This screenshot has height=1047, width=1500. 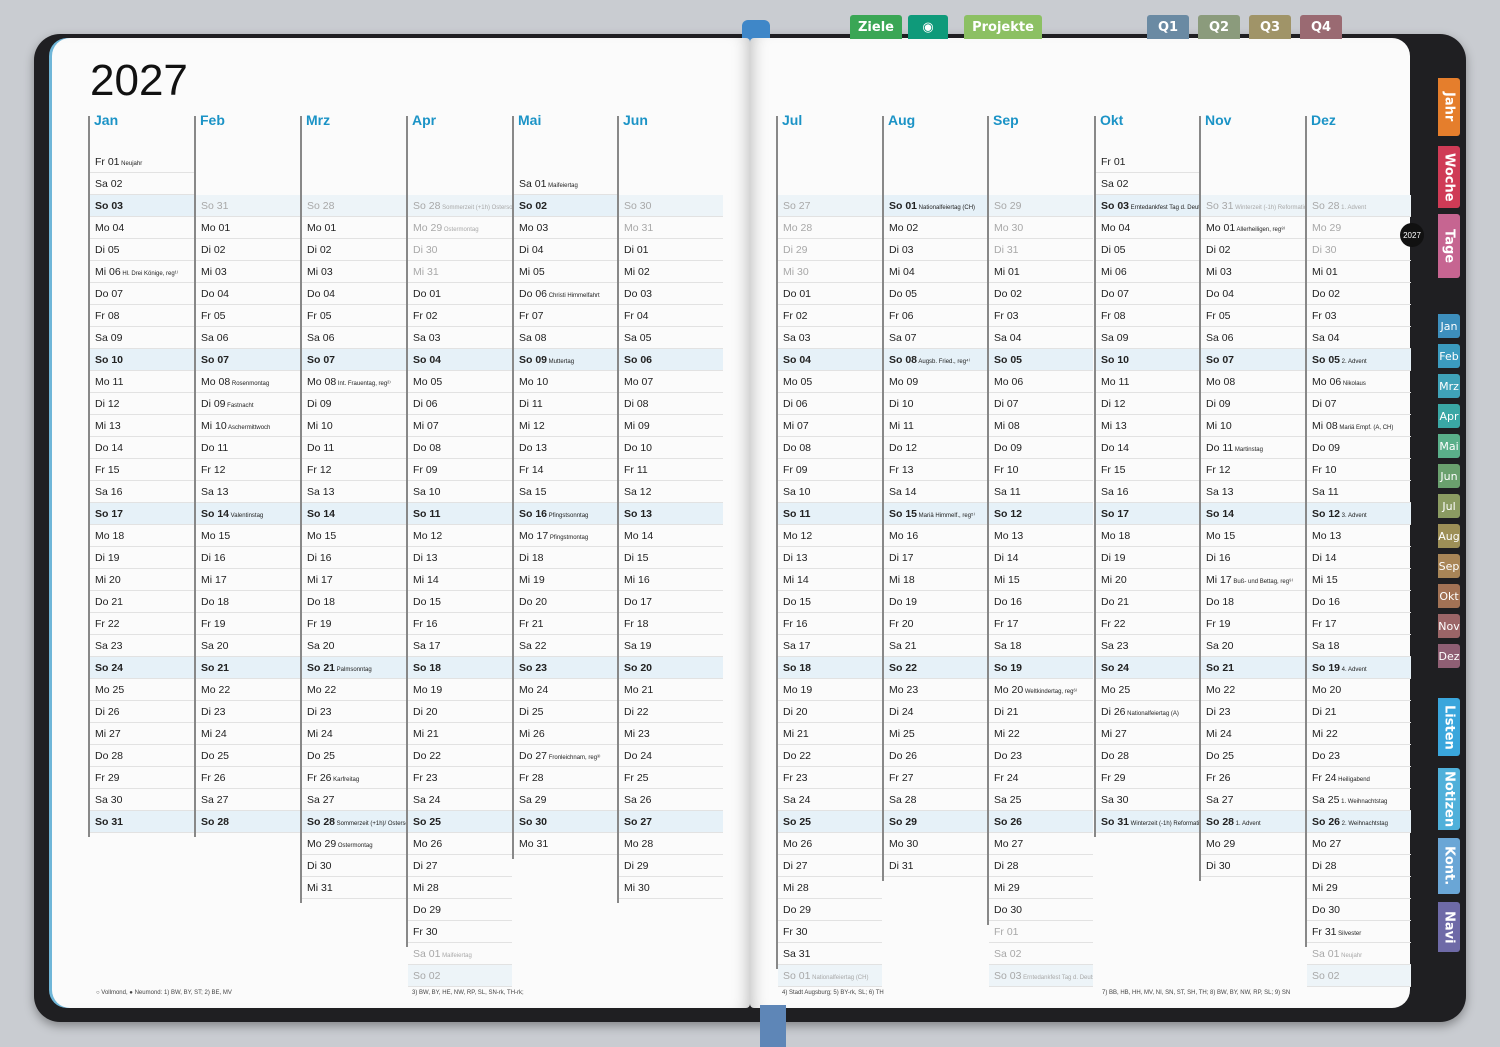 I want to click on day-cell: Fr 23, so click(x=460, y=778).